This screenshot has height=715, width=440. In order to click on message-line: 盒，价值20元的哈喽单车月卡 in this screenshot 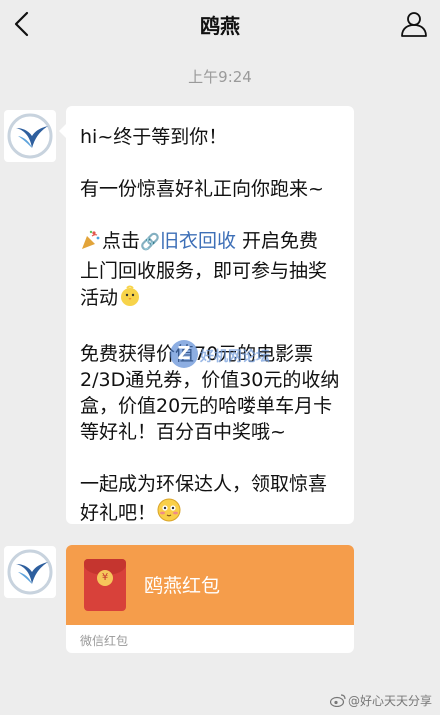, I will do `click(206, 406)`.